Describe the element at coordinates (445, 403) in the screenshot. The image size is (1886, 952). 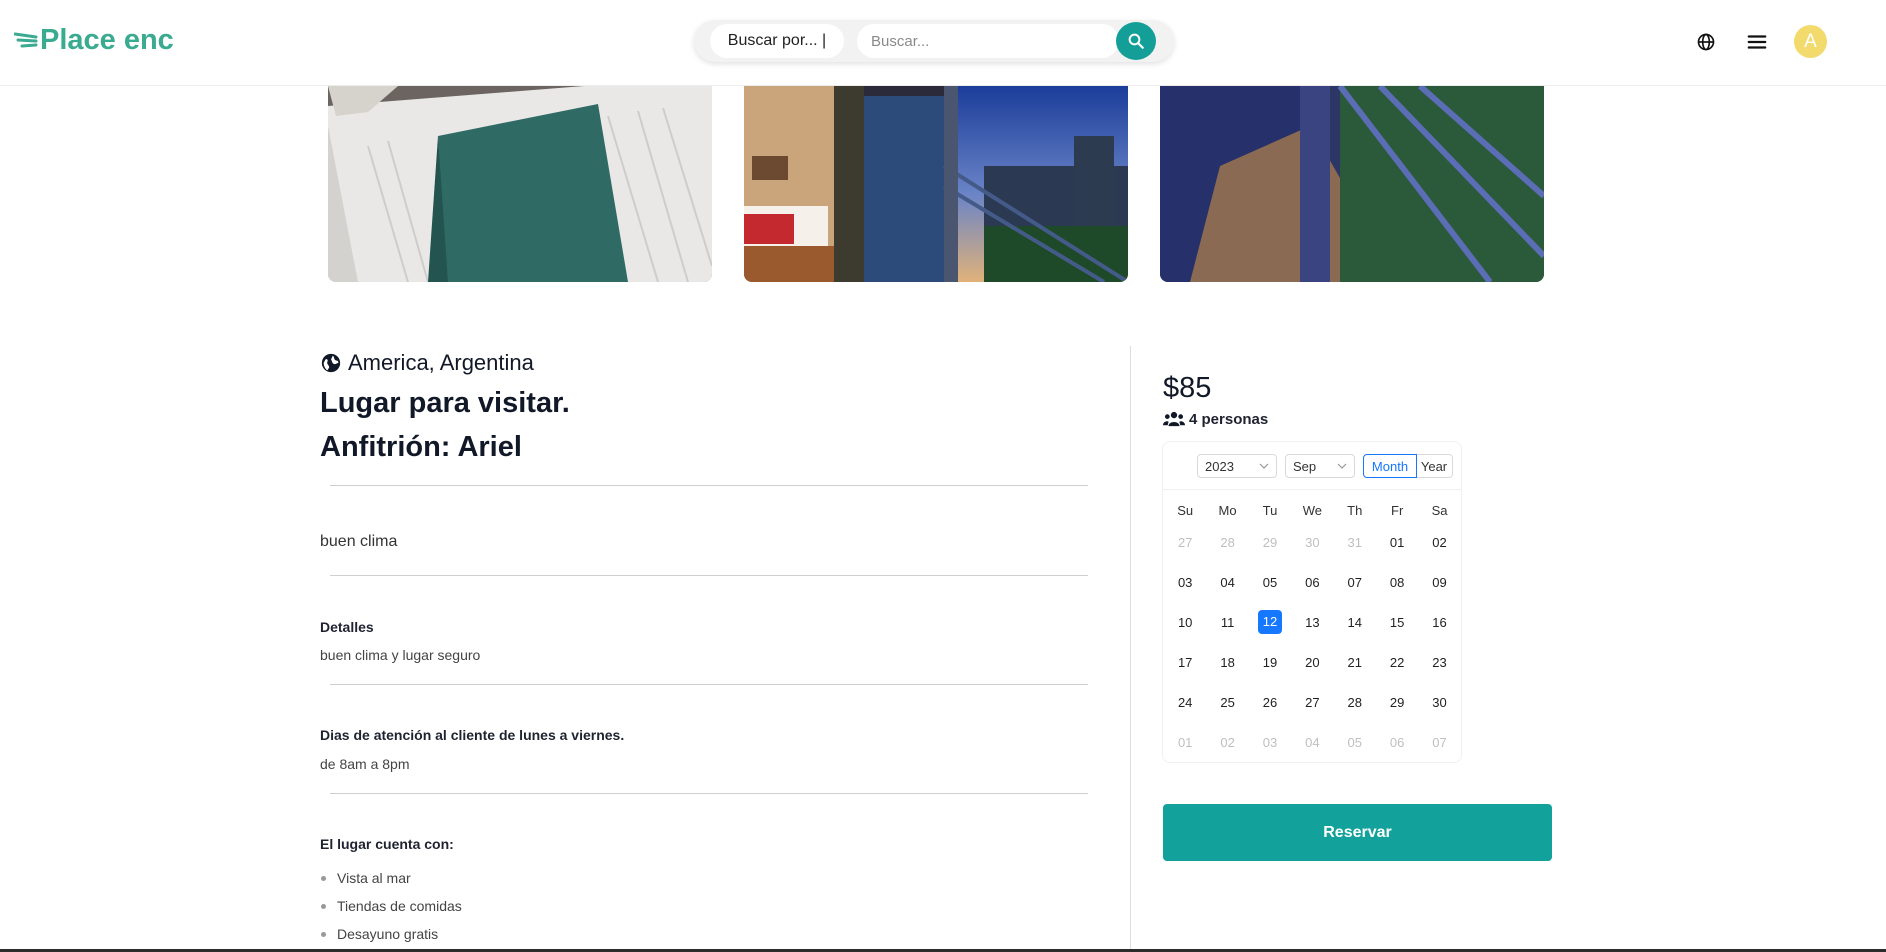
I see `listing-title: Lugar para visitar.` at that location.